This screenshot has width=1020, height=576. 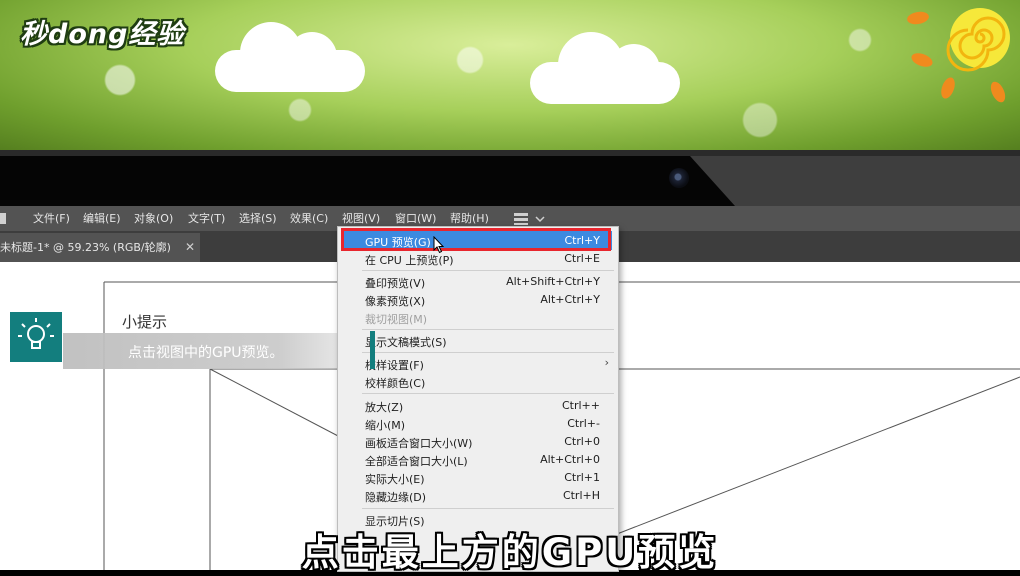 What do you see at coordinates (439, 245) in the screenshot?
I see `cursor-icon` at bounding box center [439, 245].